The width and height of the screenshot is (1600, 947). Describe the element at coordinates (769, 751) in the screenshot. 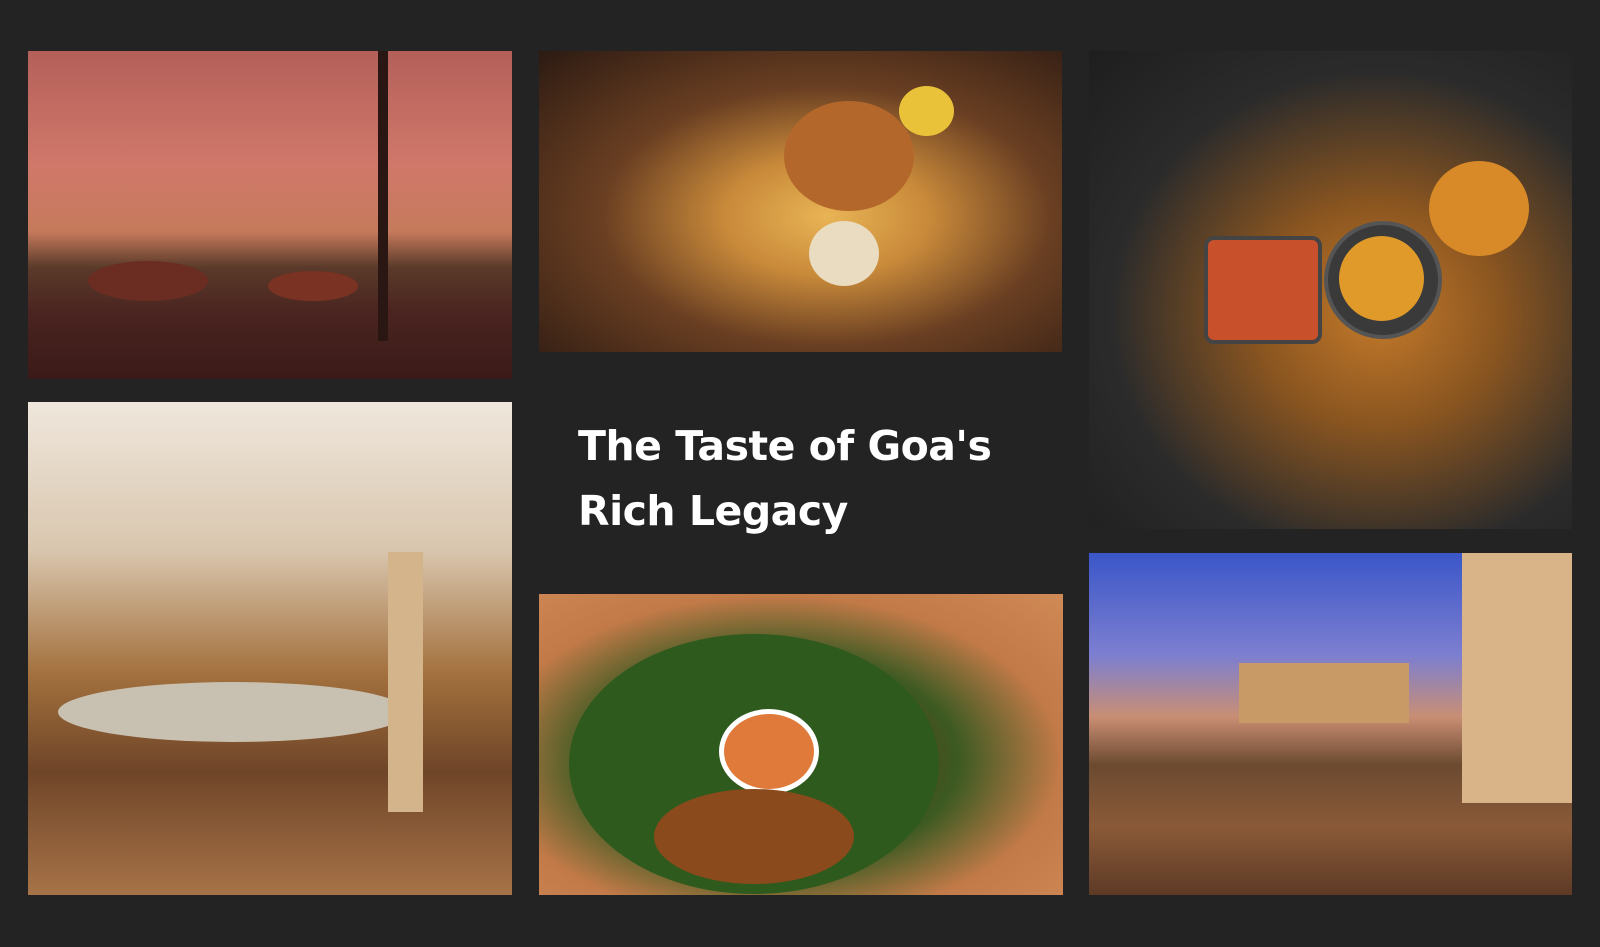

I see `chutney-bowl-shape` at that location.